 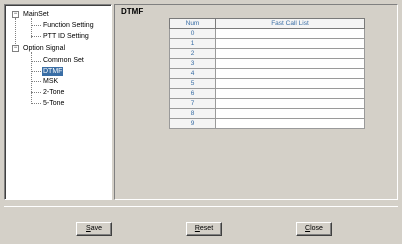 I want to click on close-label: lose, so click(x=316, y=228).